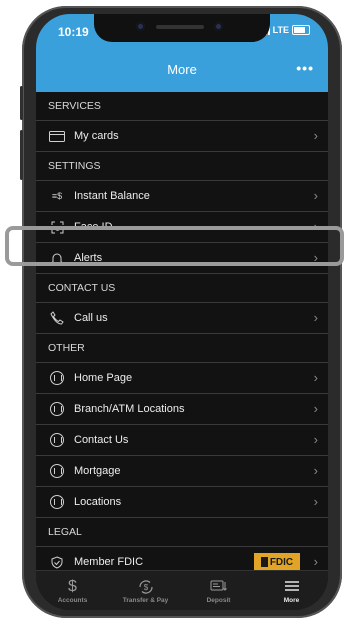  I want to click on menu-item-label: Instant Balance, so click(112, 196).